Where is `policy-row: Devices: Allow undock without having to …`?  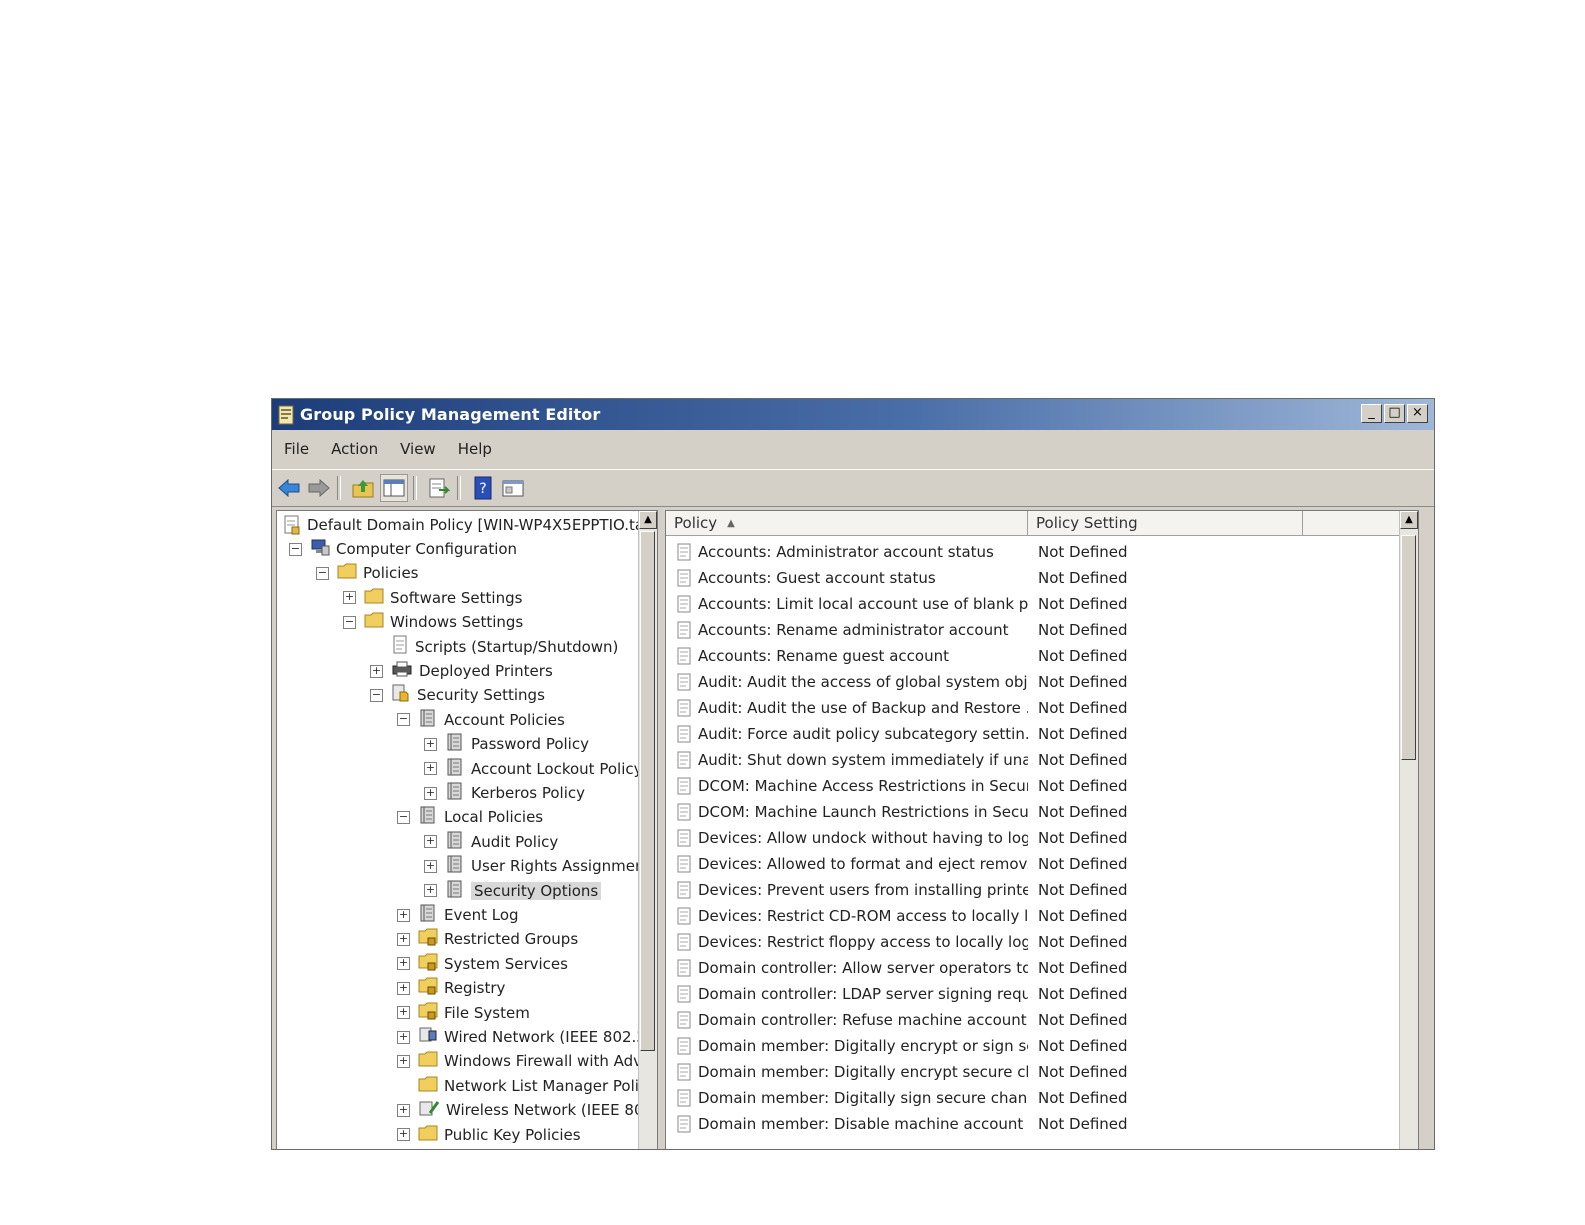
policy-row: Devices: Allow undock without having to … is located at coordinates (897, 838).